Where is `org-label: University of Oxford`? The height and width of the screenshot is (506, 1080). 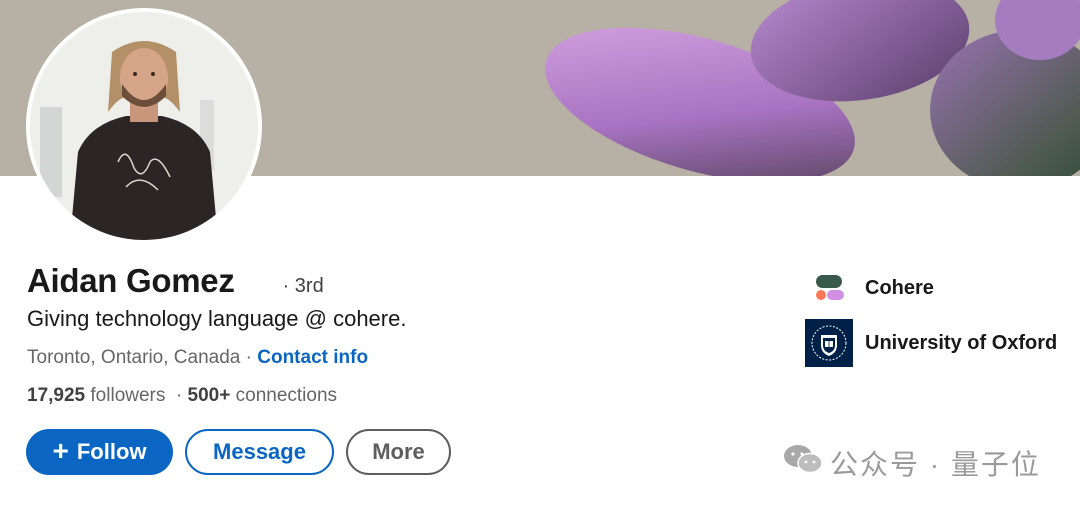
org-label: University of Oxford is located at coordinates (961, 342).